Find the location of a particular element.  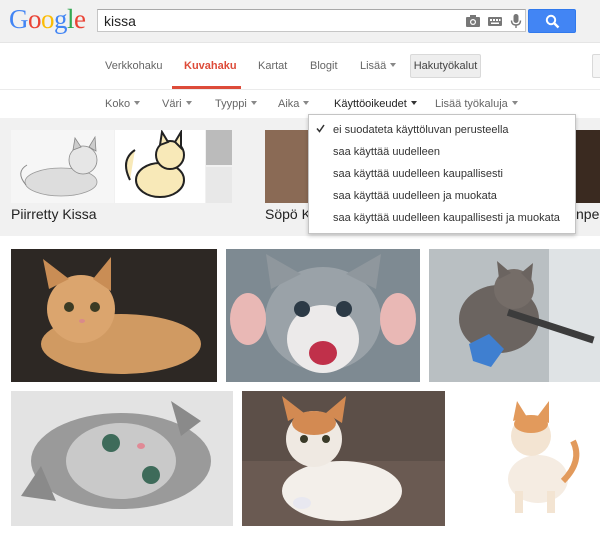

search-input is located at coordinates (279, 21).